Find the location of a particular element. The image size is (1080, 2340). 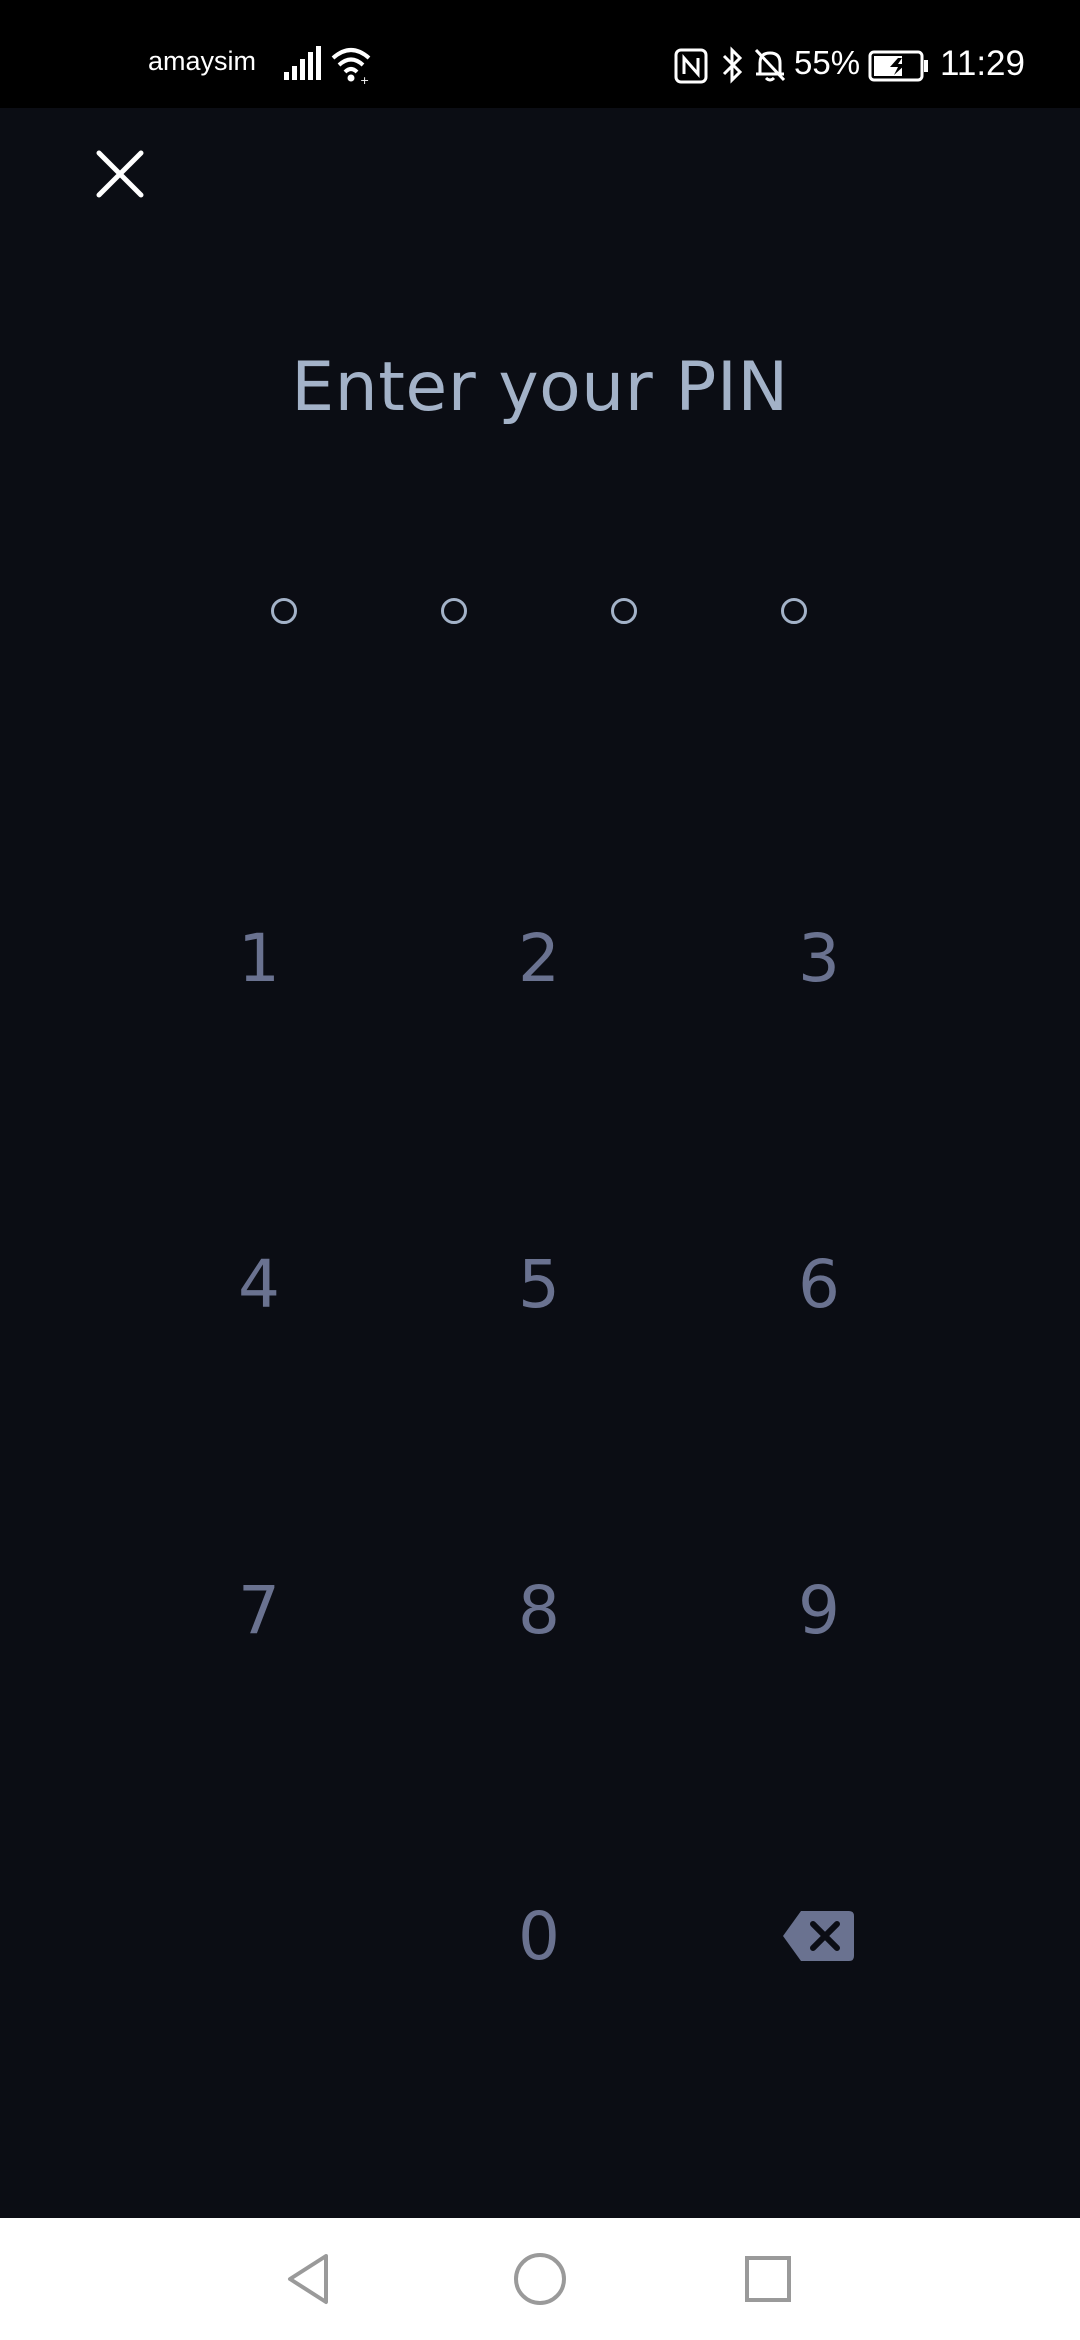

battery-percent: 55% is located at coordinates (827, 62).